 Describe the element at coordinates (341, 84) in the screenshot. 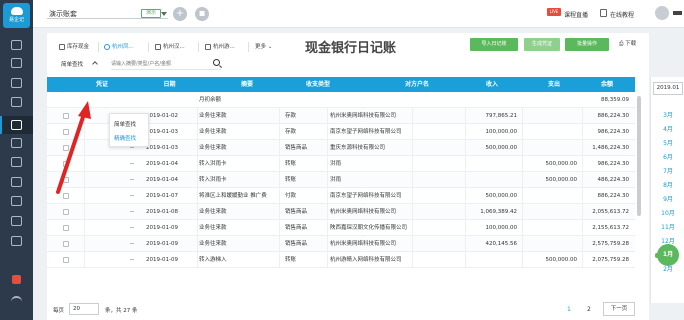

I see `table-header: 凭证 日期 摘要 收支类型 对方户名 收入 支出 余额` at that location.